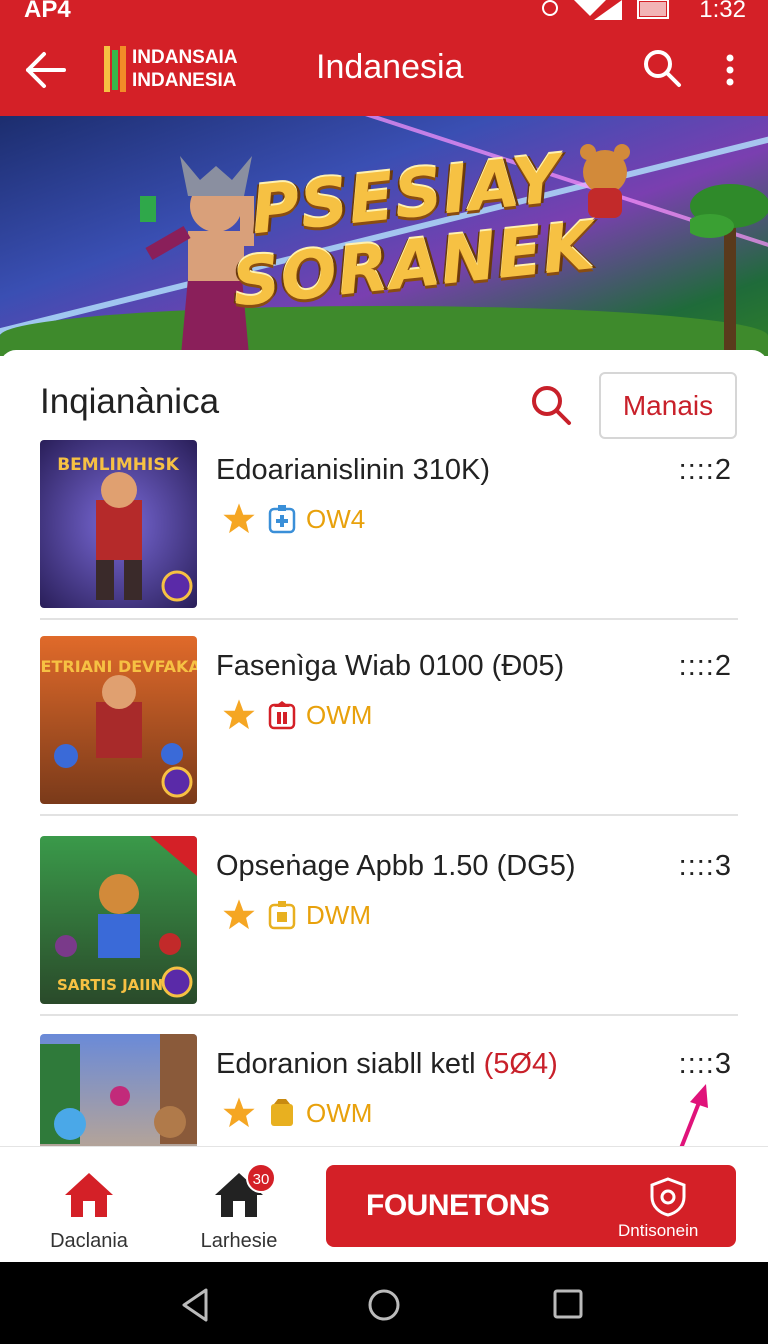  What do you see at coordinates (350, 1064) in the screenshot?
I see `game-name-text: Edoranion siabll ketl` at bounding box center [350, 1064].